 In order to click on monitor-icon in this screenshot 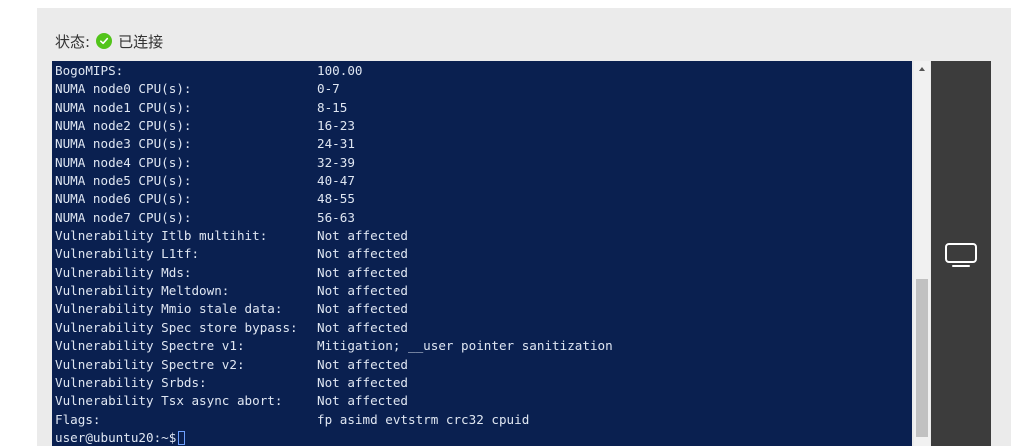, I will do `click(961, 257)`.